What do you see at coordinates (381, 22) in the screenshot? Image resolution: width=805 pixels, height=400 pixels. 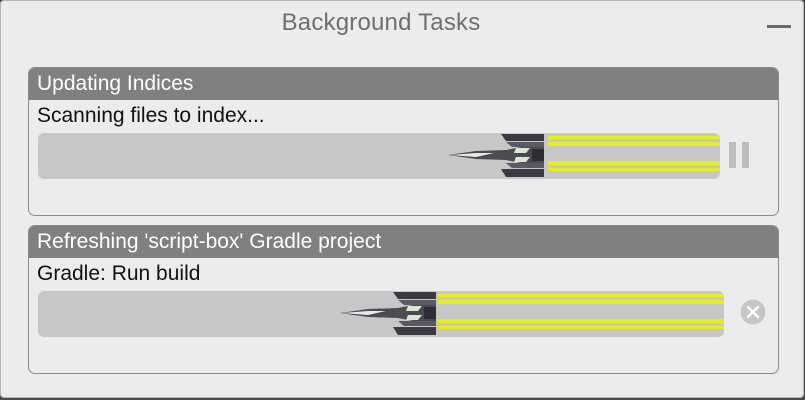 I see `window-title: Background Tasks` at bounding box center [381, 22].